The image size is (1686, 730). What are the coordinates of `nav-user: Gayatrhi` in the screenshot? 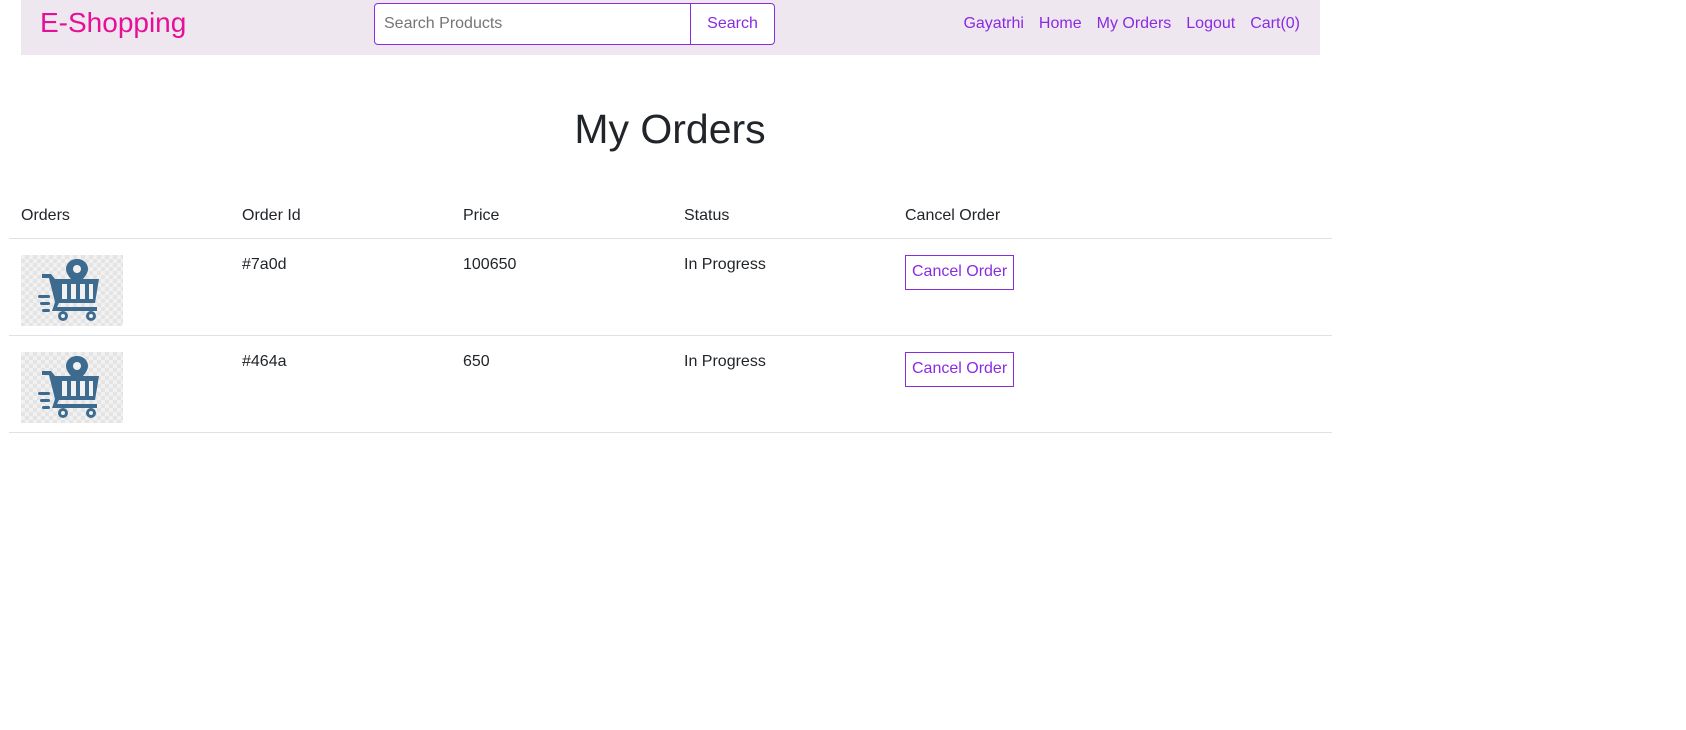 It's located at (993, 24).